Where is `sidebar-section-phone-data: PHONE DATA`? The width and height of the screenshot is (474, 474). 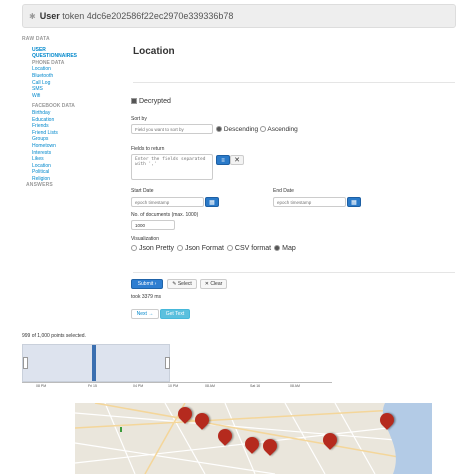
sidebar-section-phone-data: PHONE DATA is located at coordinates (48, 62).